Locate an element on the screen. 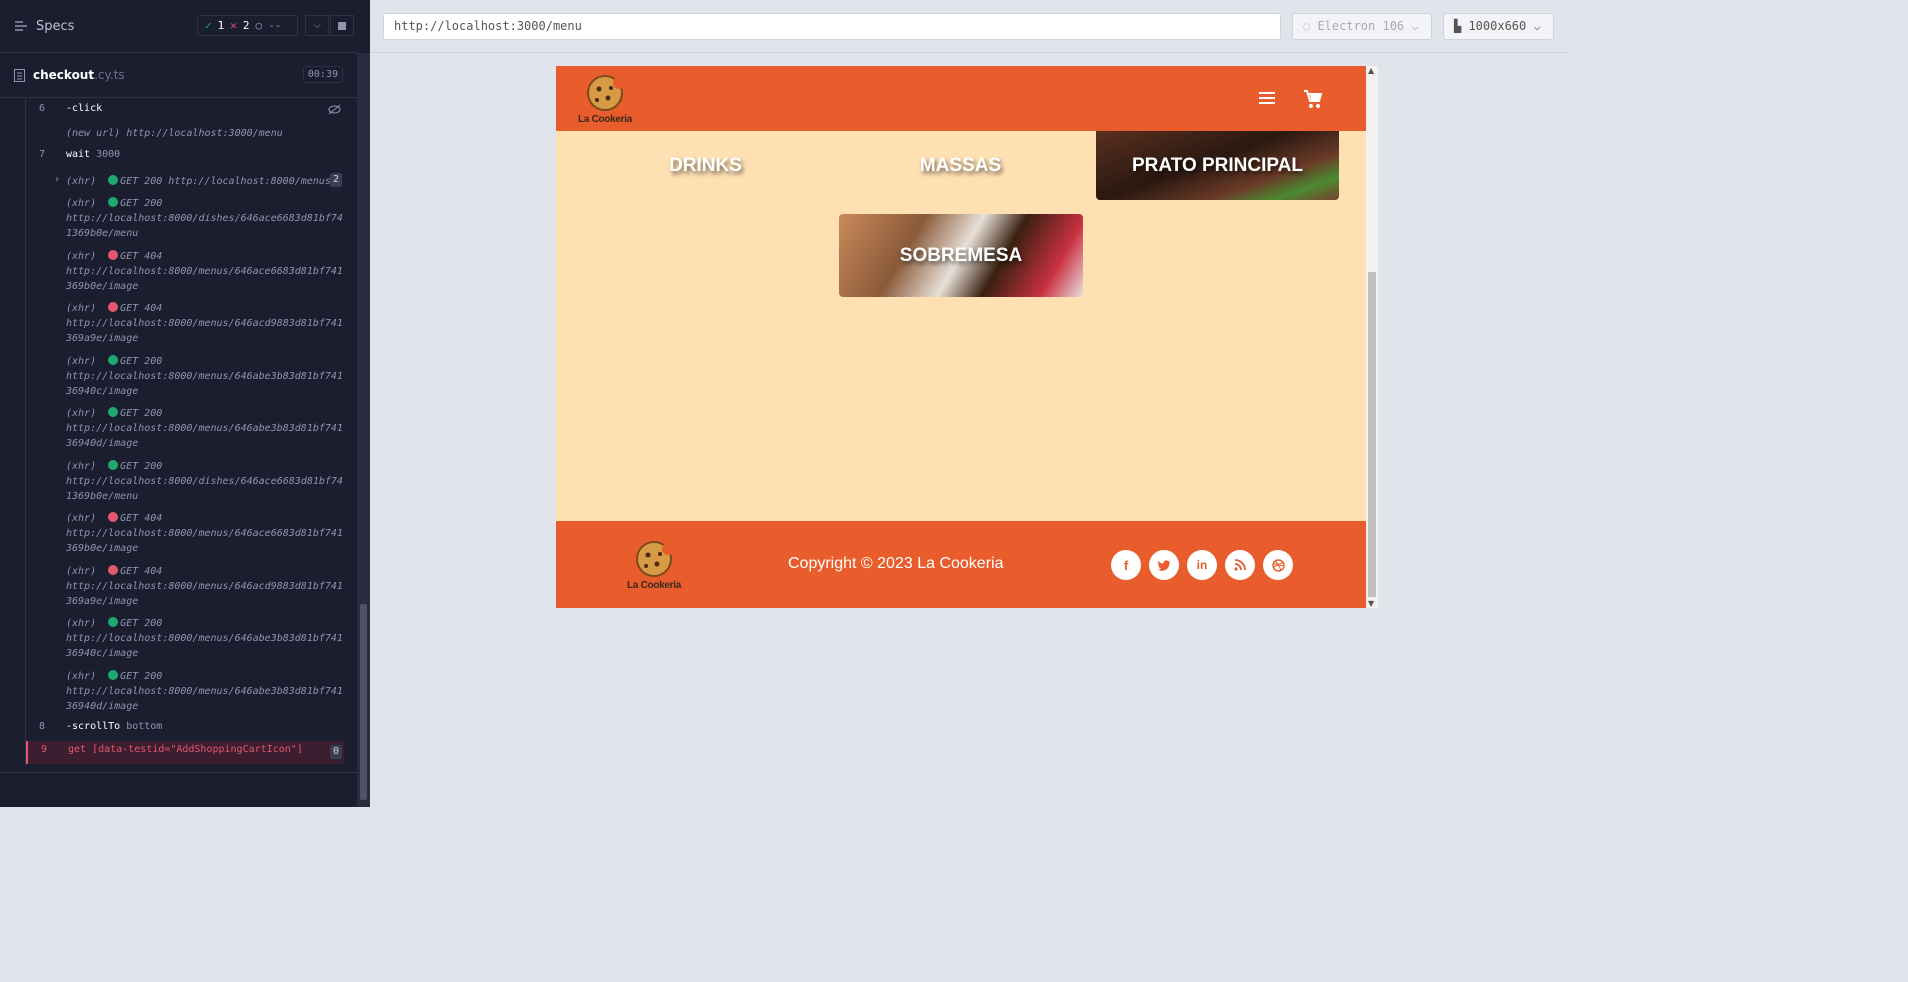 The height and width of the screenshot is (982, 1908). xhr-url-cont: 36940d/image is located at coordinates (102, 706).